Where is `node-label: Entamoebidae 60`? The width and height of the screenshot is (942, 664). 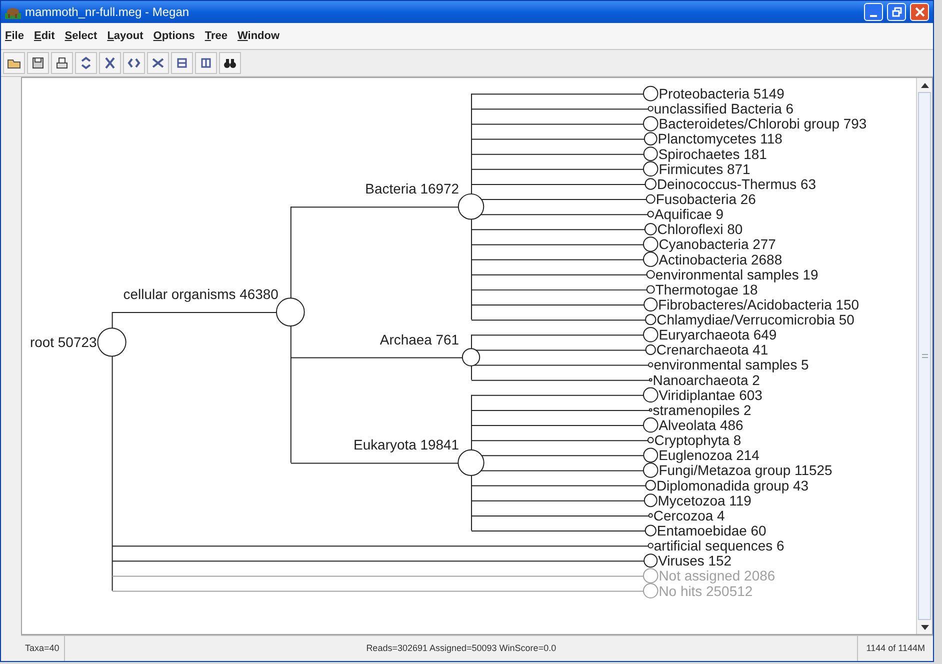
node-label: Entamoebidae 60 is located at coordinates (711, 530).